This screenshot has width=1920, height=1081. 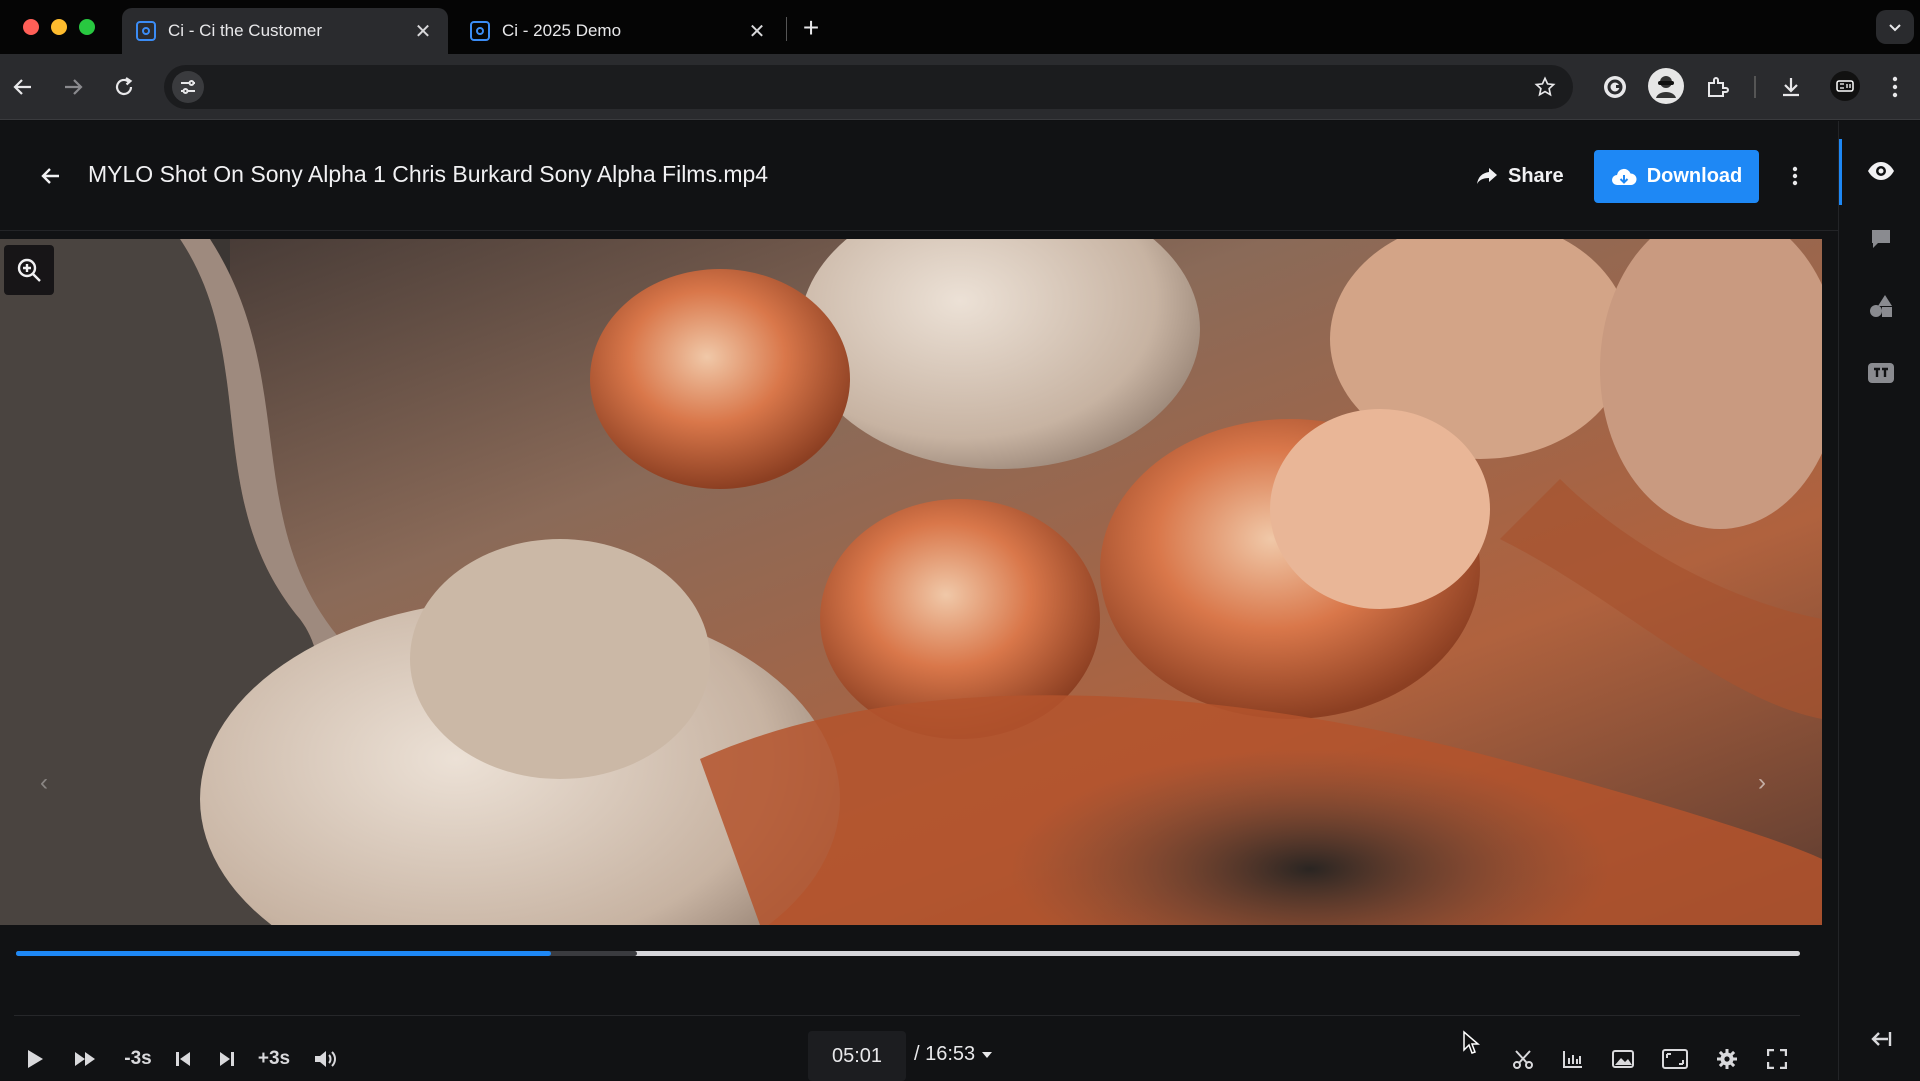 What do you see at coordinates (1694, 176) in the screenshot?
I see `download-label: Download` at bounding box center [1694, 176].